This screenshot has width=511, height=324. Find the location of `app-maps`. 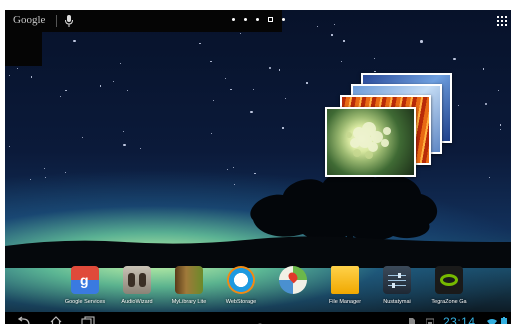

app-maps is located at coordinates (293, 282).